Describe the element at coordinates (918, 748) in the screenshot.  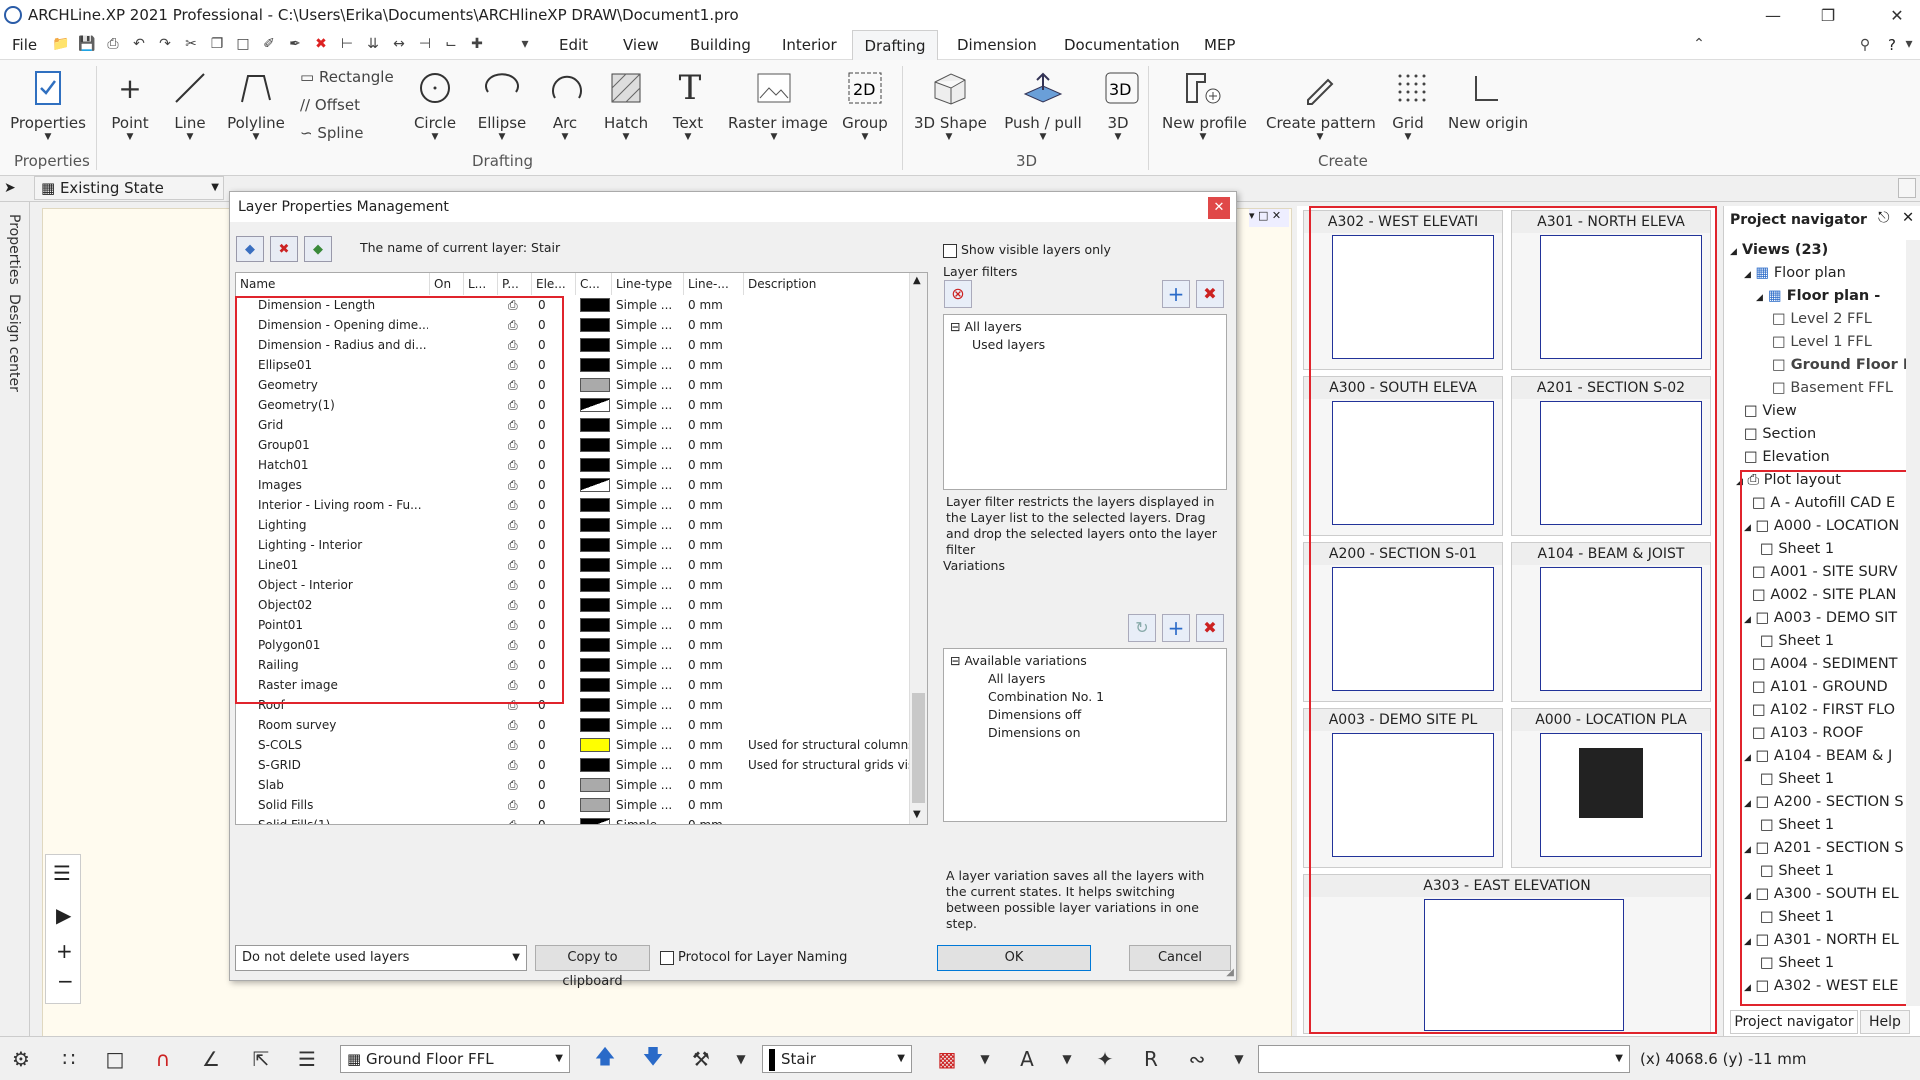
I see `scroll-thumb` at that location.